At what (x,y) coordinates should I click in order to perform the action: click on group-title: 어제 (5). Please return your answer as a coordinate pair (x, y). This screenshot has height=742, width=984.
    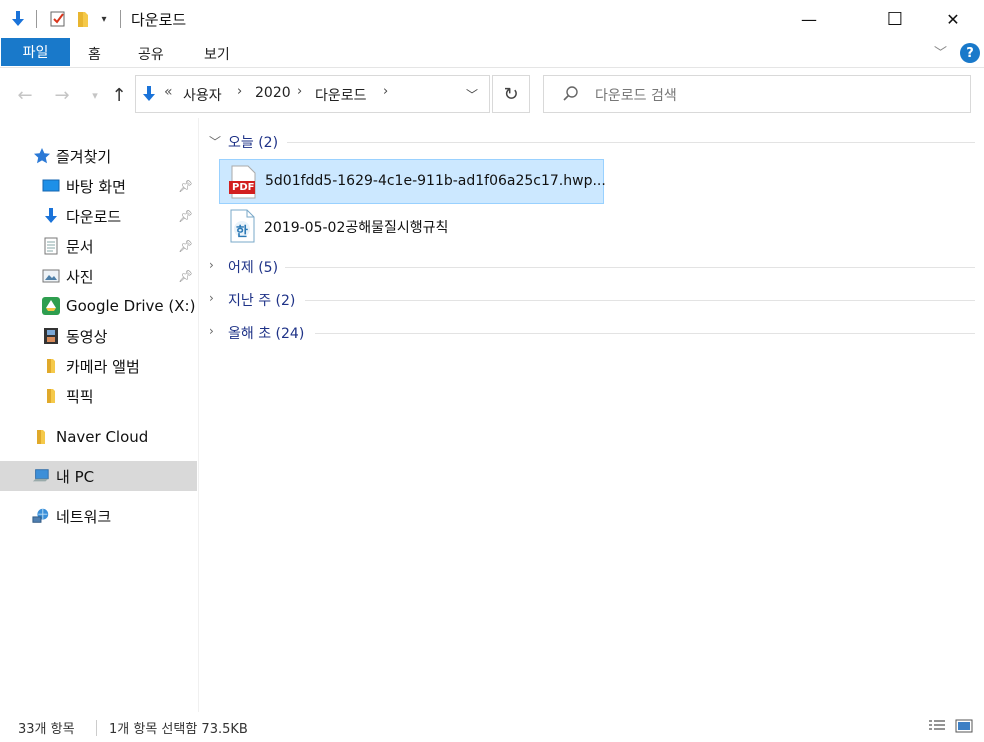
    Looking at the image, I should click on (253, 268).